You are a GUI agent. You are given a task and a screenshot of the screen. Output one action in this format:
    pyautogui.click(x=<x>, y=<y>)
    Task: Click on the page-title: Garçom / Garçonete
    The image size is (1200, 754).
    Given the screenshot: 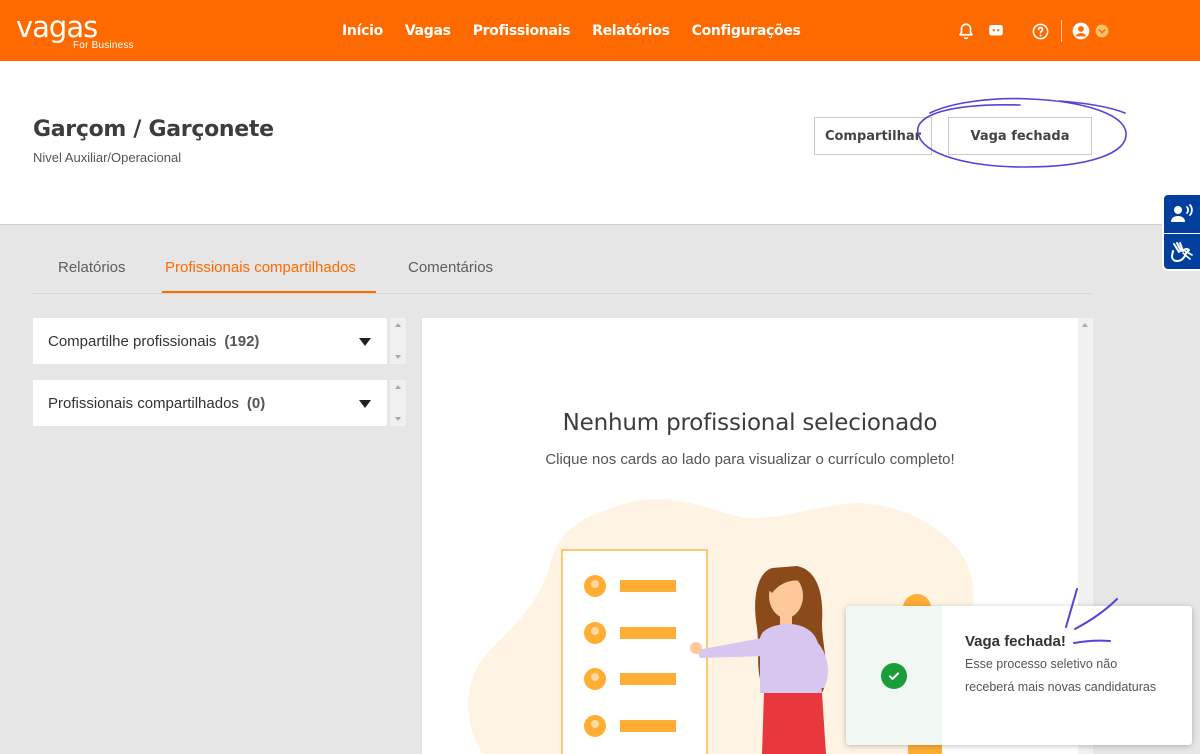 What is the action you would take?
    pyautogui.click(x=153, y=129)
    